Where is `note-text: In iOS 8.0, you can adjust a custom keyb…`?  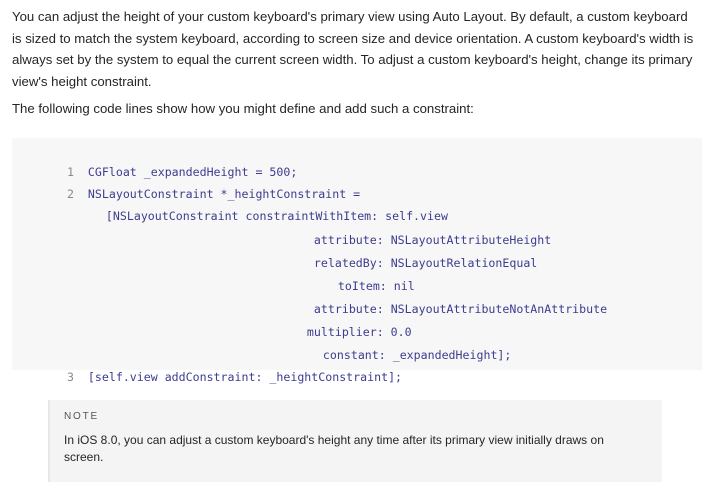 note-text: In iOS 8.0, you can adjust a custom keyb… is located at coordinates (334, 448).